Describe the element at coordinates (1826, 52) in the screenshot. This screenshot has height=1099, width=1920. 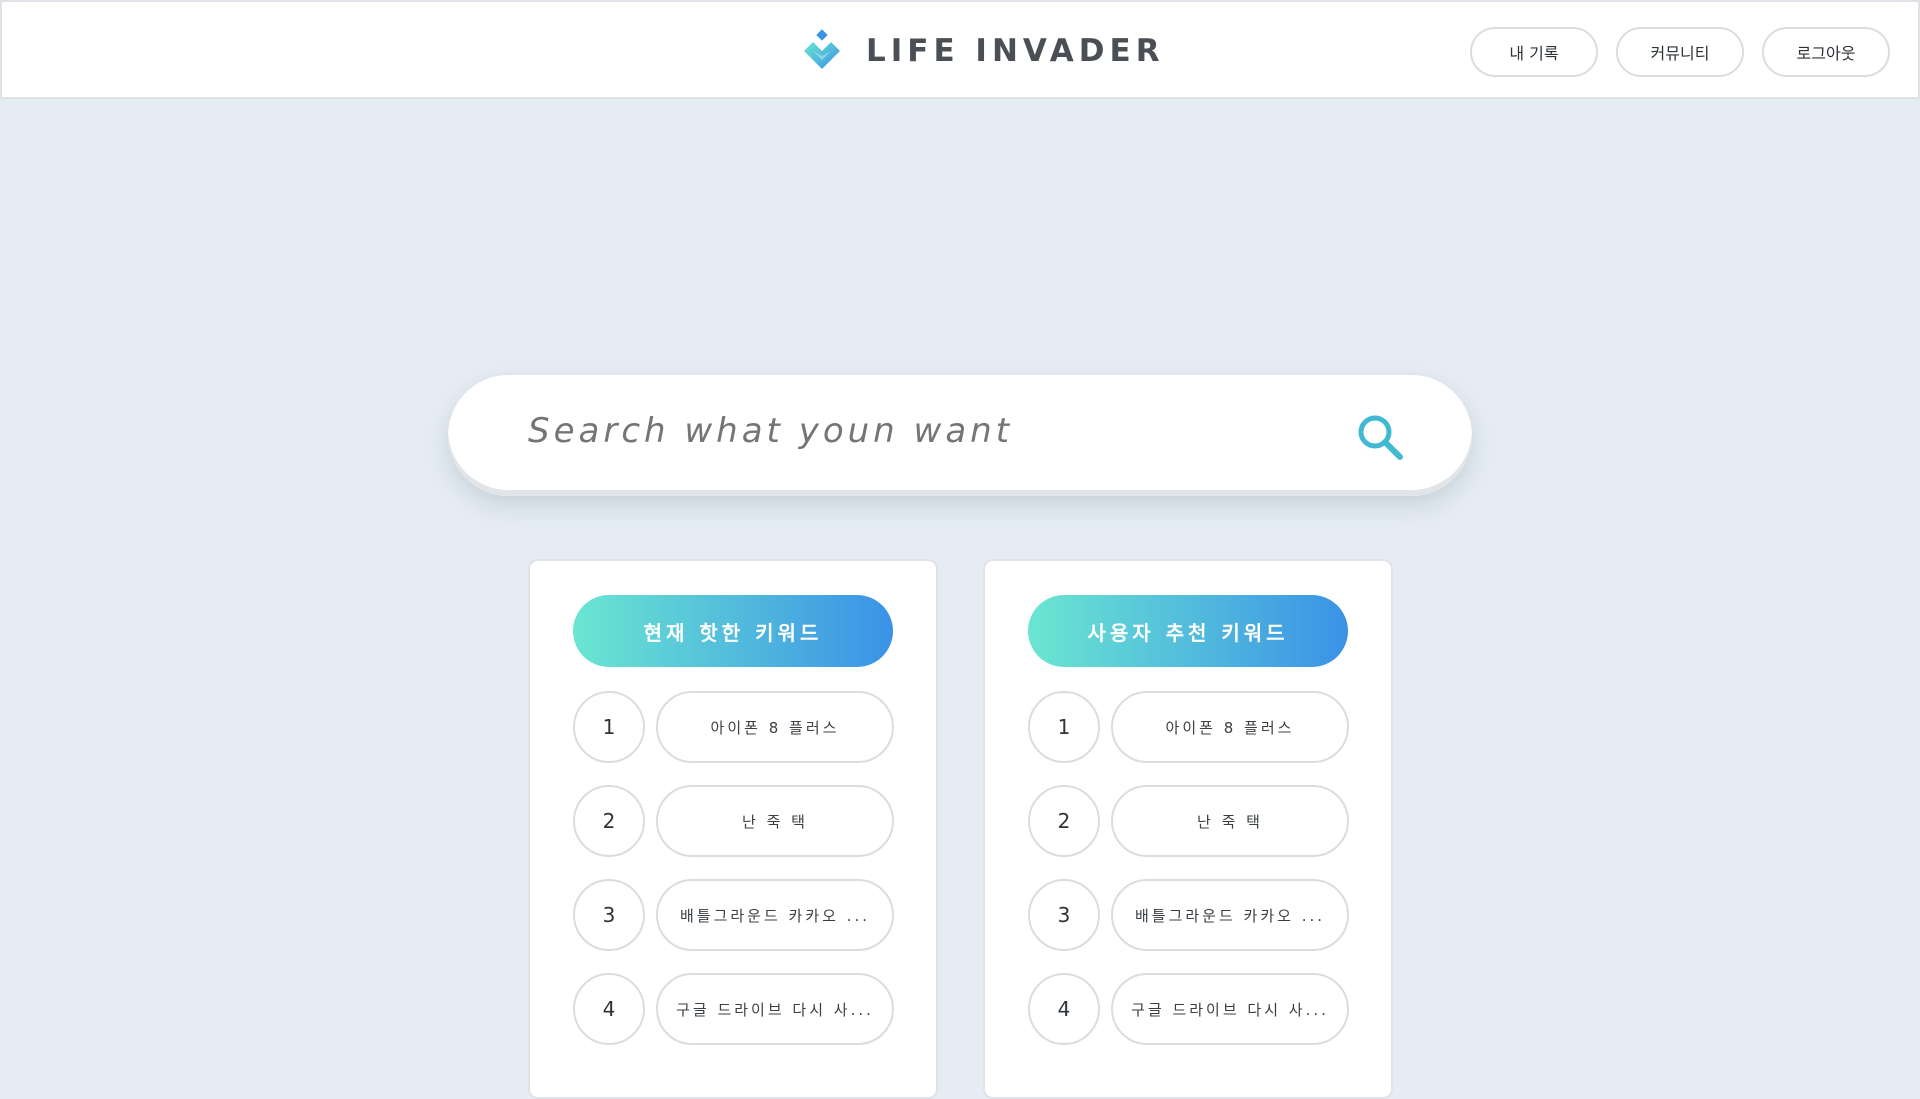
I see `logout-button: 로그아웃` at that location.